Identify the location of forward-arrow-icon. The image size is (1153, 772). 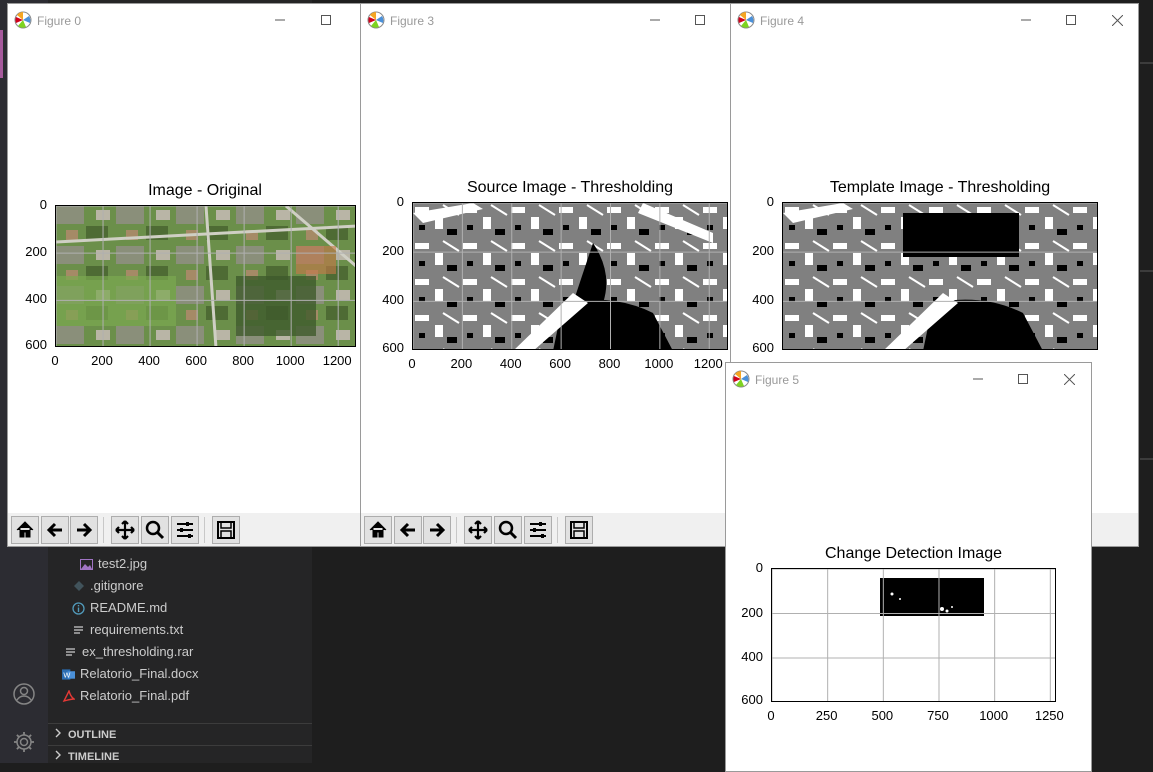
(438, 530).